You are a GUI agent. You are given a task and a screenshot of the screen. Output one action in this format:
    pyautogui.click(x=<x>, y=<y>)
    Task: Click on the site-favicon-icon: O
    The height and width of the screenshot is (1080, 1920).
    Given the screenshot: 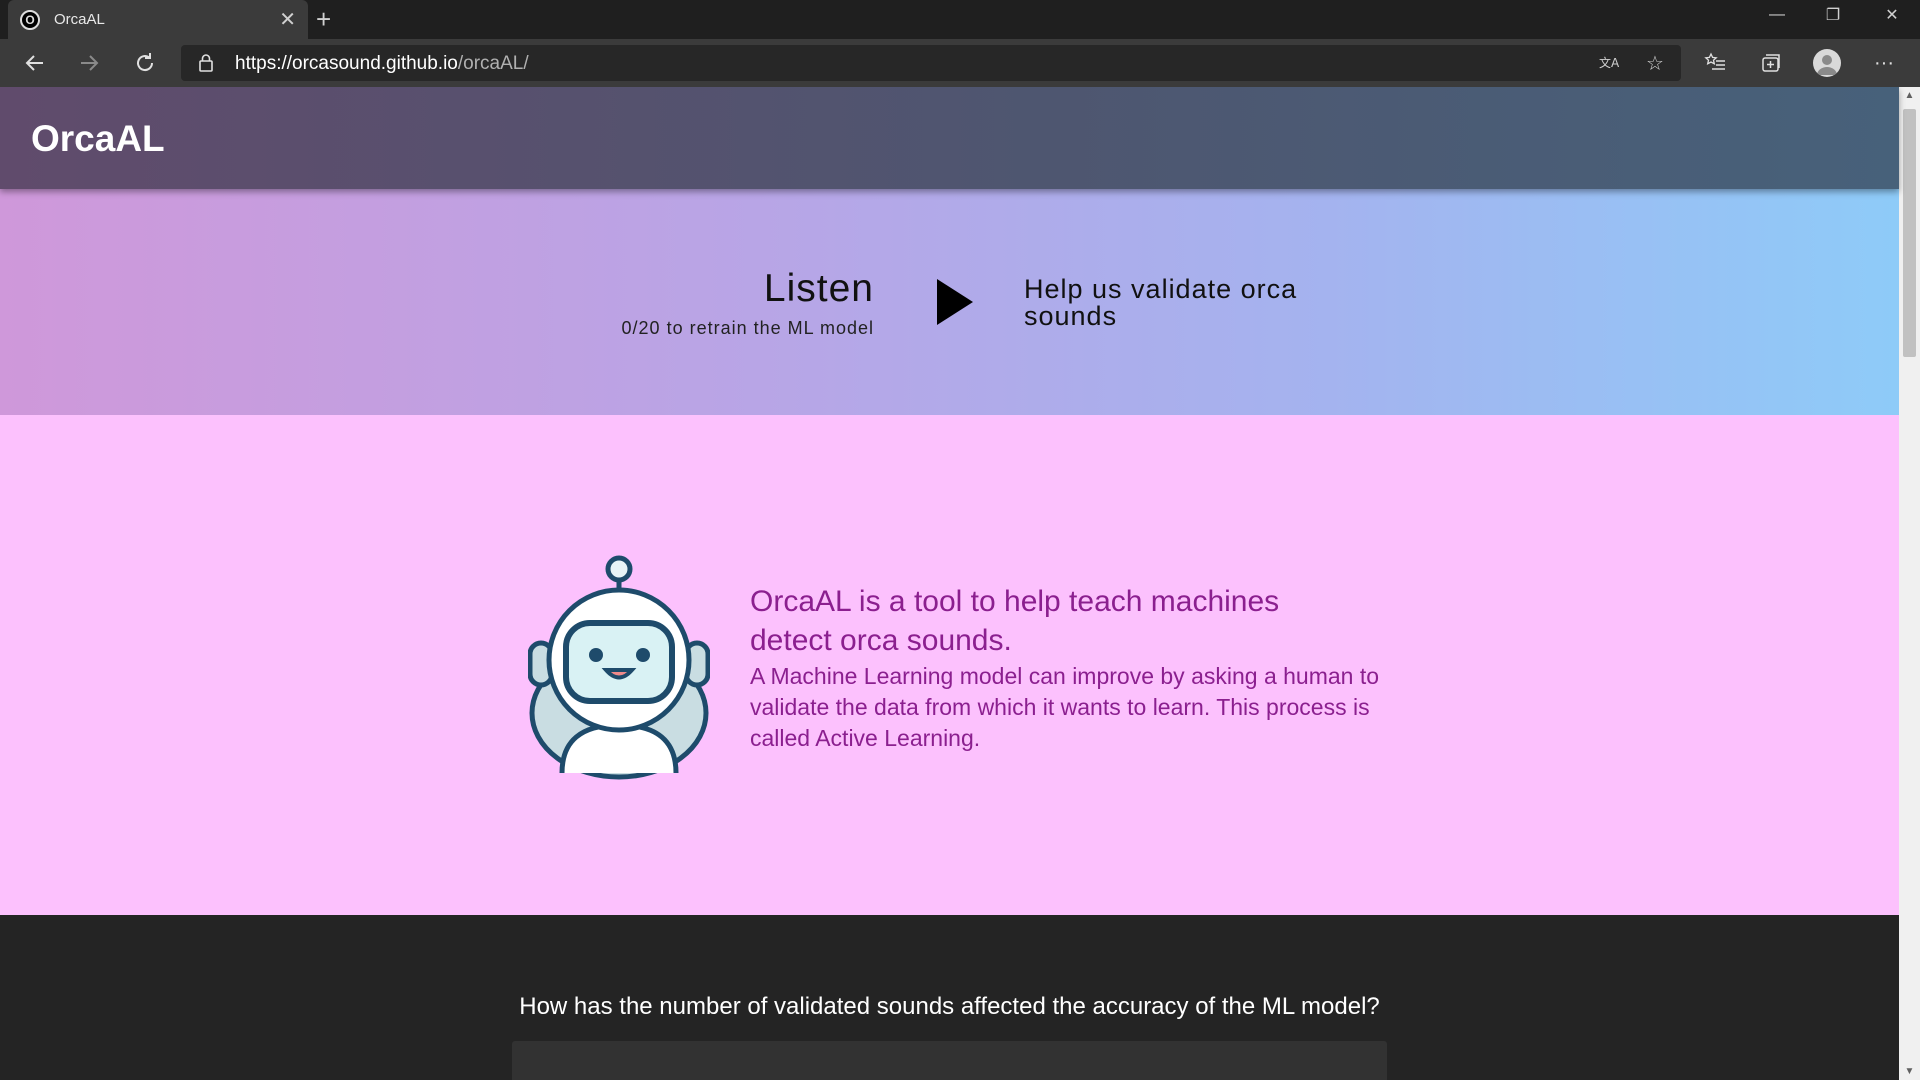 What is the action you would take?
    pyautogui.click(x=30, y=19)
    